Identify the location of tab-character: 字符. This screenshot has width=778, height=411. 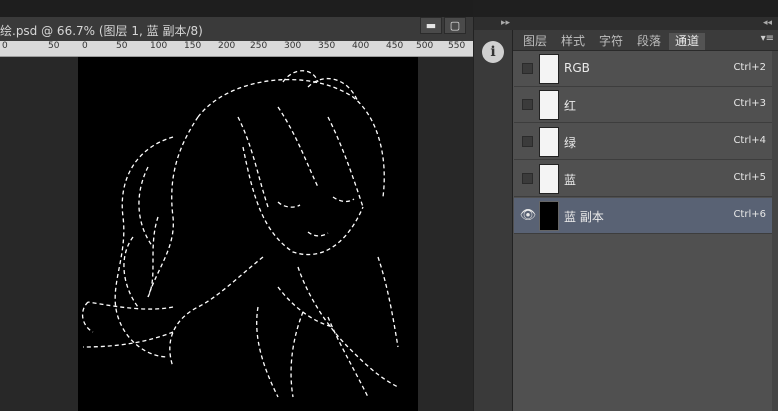
(611, 41).